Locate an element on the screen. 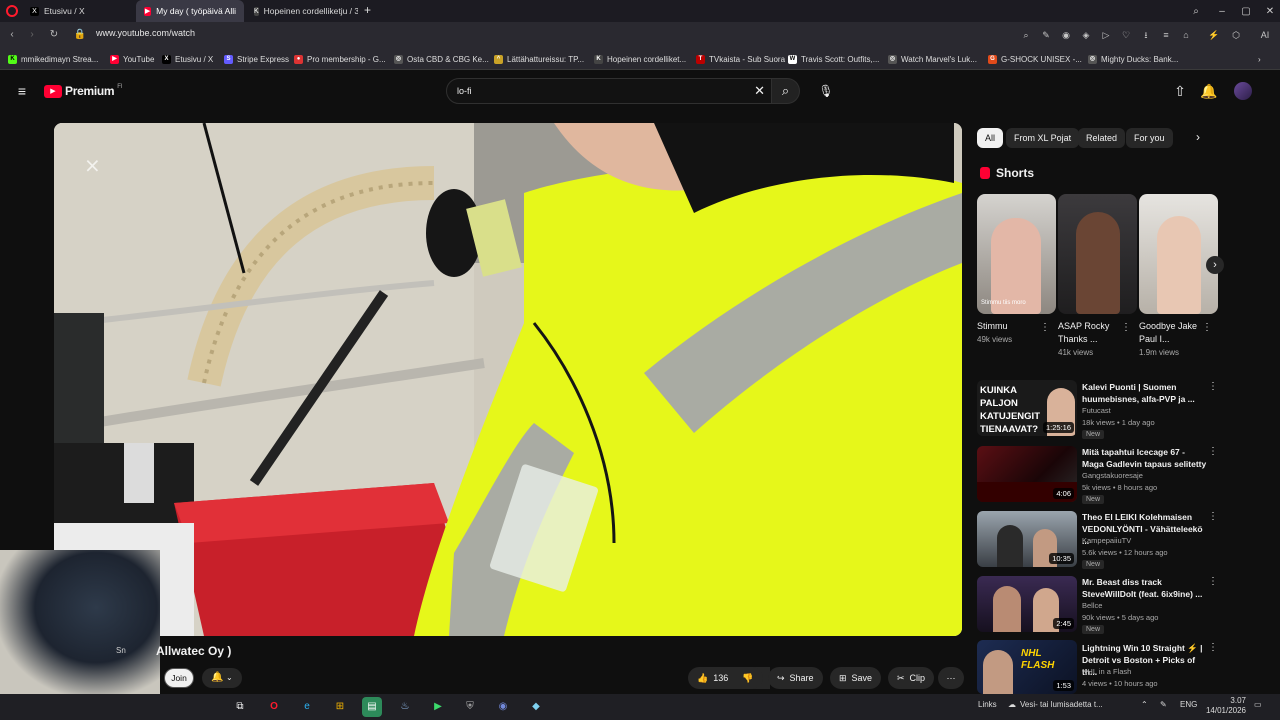 The image size is (1280, 720). join-button: Join is located at coordinates (179, 678).